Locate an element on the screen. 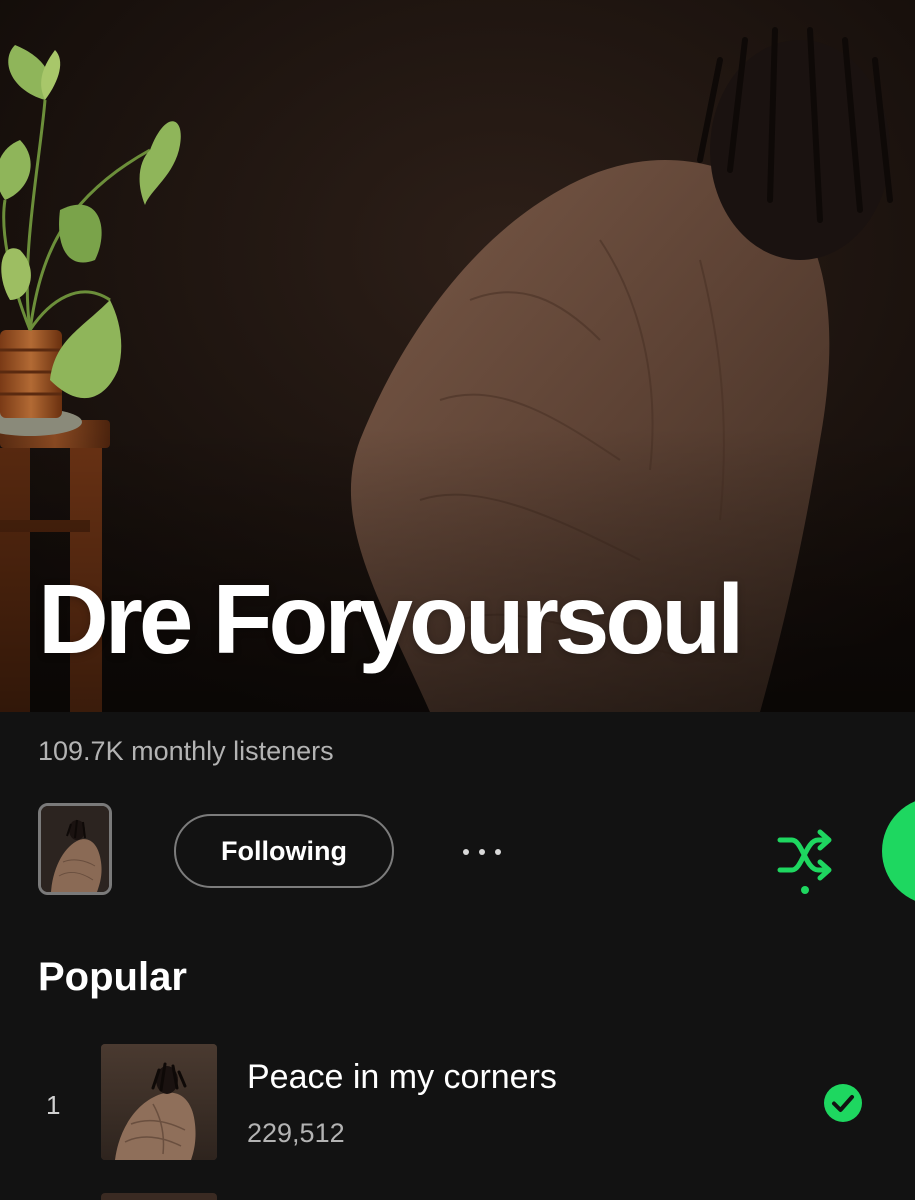 This screenshot has width=915, height=1200. track-play-count: 229,512 is located at coordinates (296, 1133).